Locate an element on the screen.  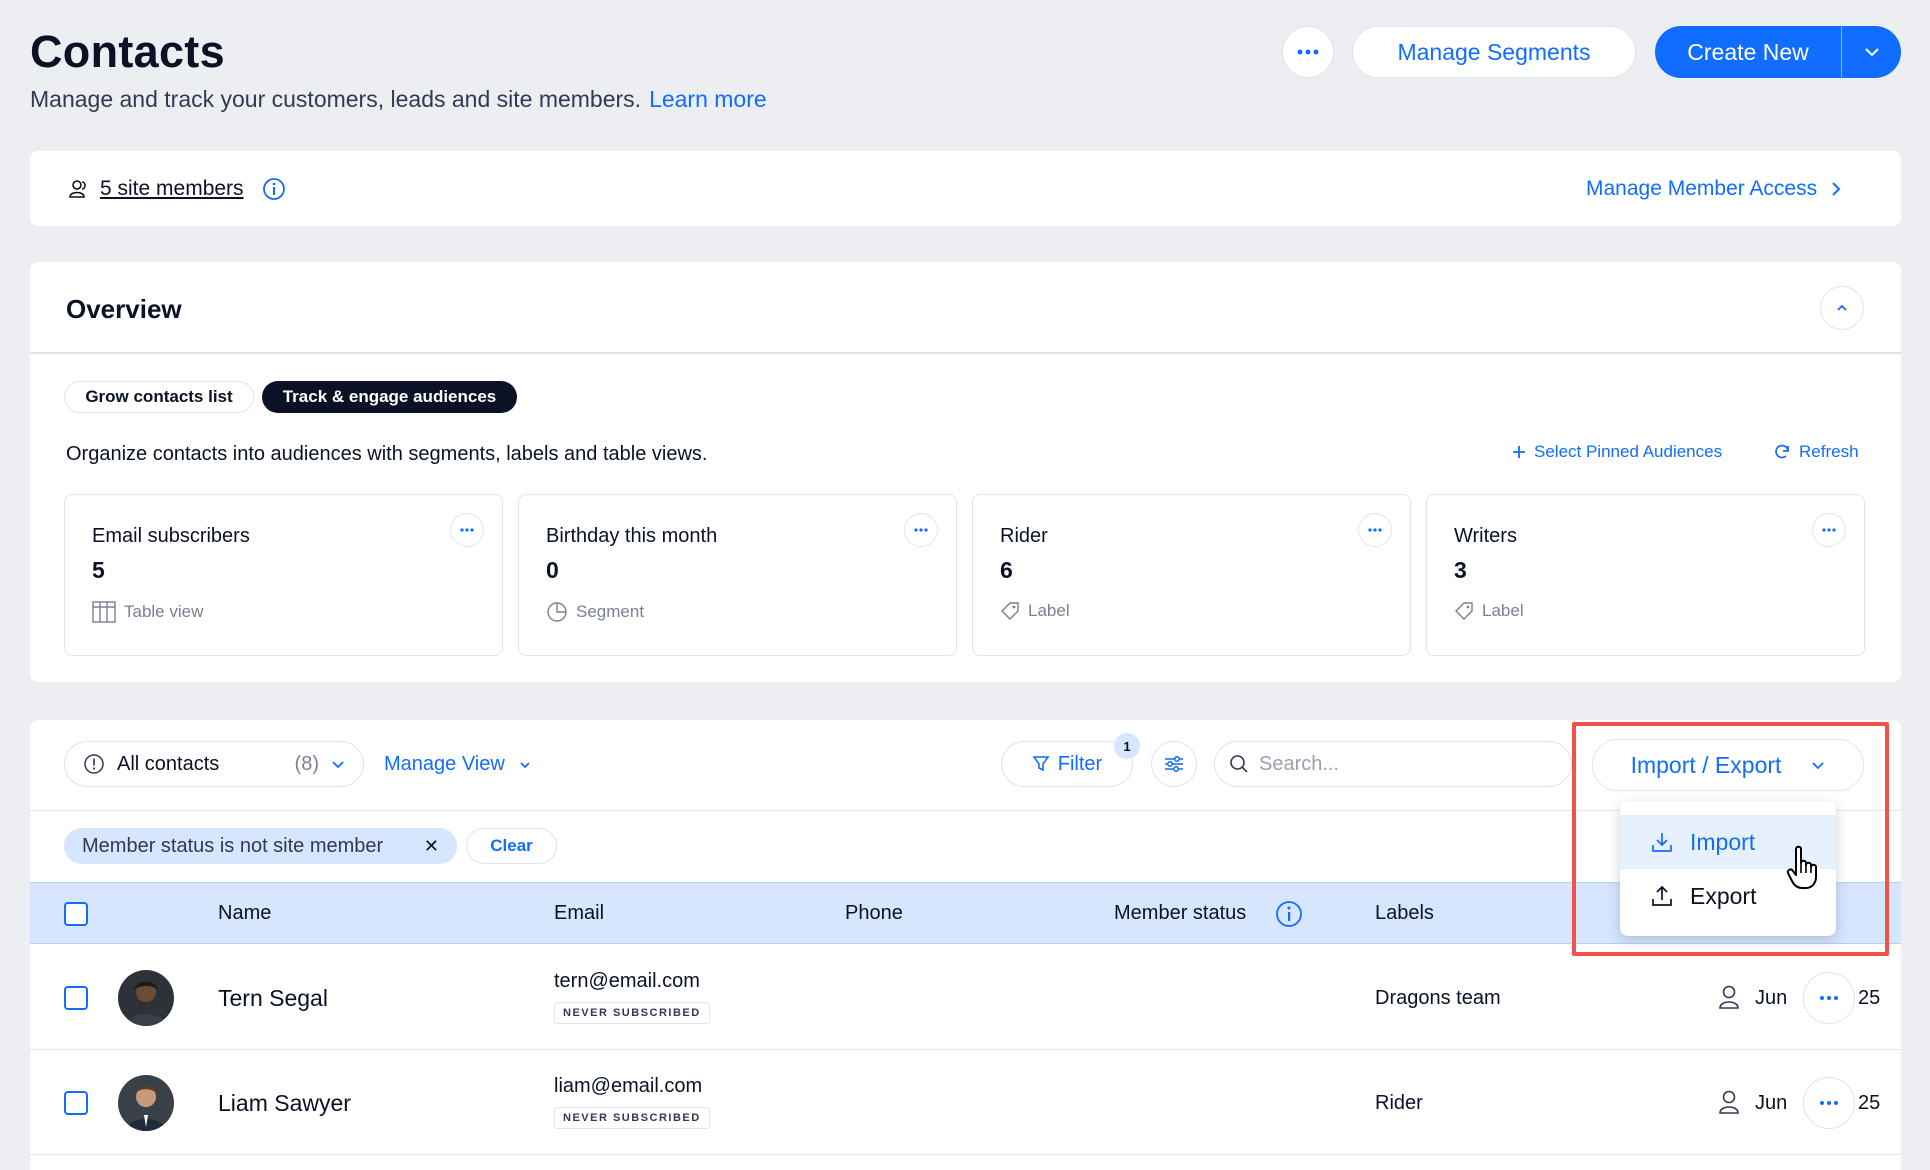
audience-card: Birthday this month 0 Segment is located at coordinates (737, 575).